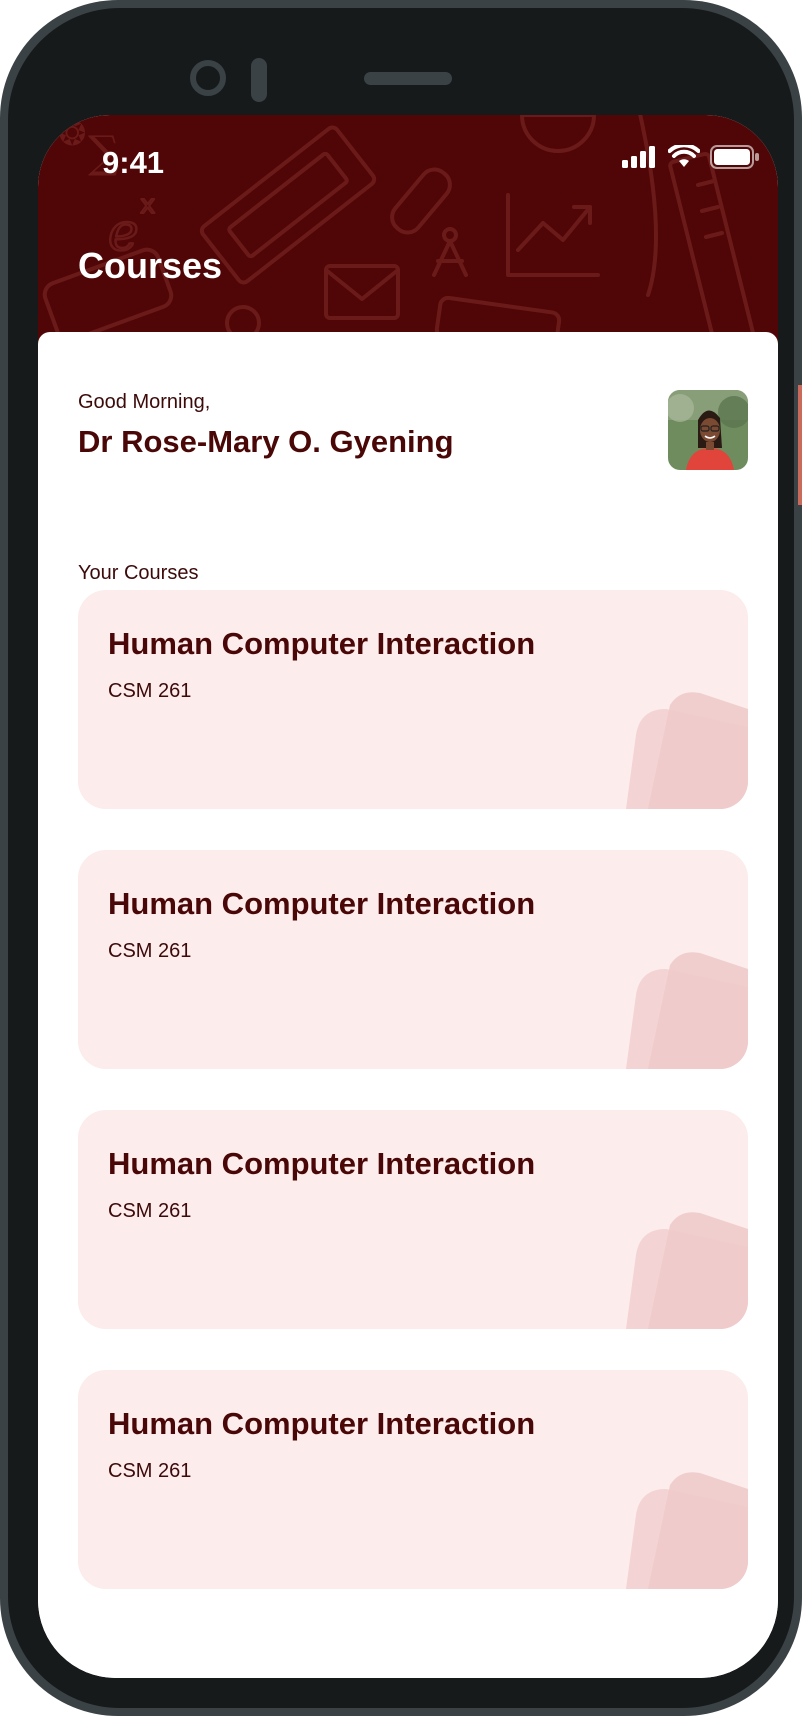  I want to click on svg-text: x, so click(147, 205).